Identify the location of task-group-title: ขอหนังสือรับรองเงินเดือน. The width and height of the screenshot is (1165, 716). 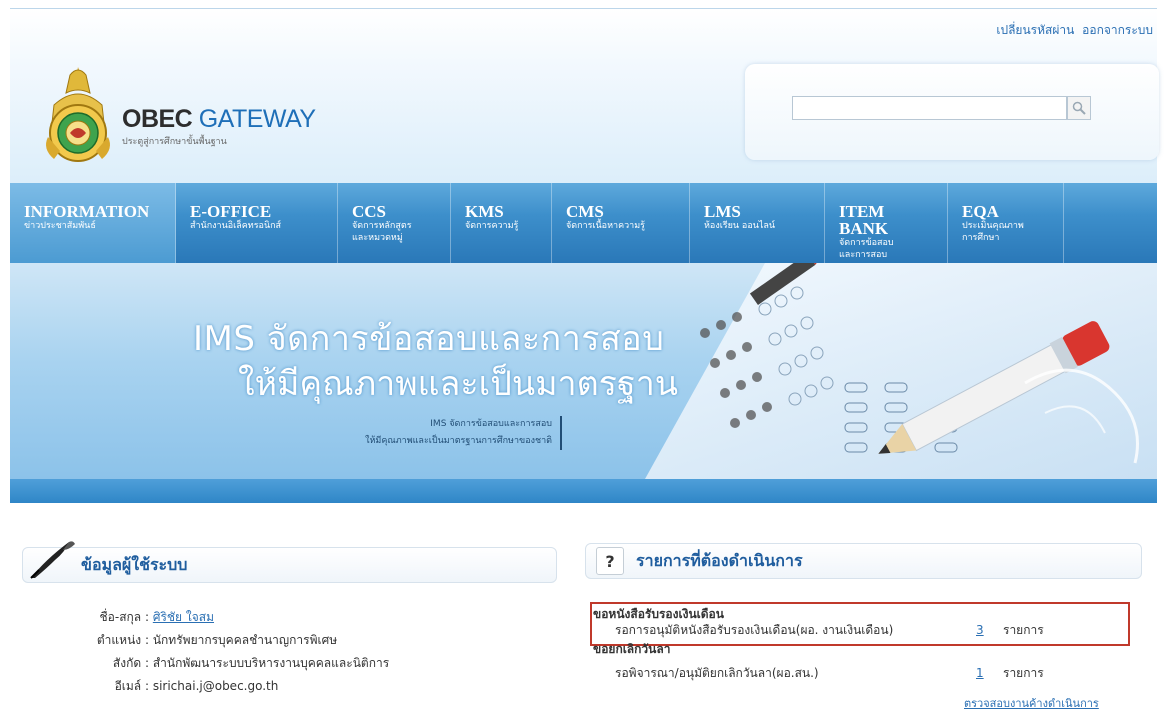
(658, 614).